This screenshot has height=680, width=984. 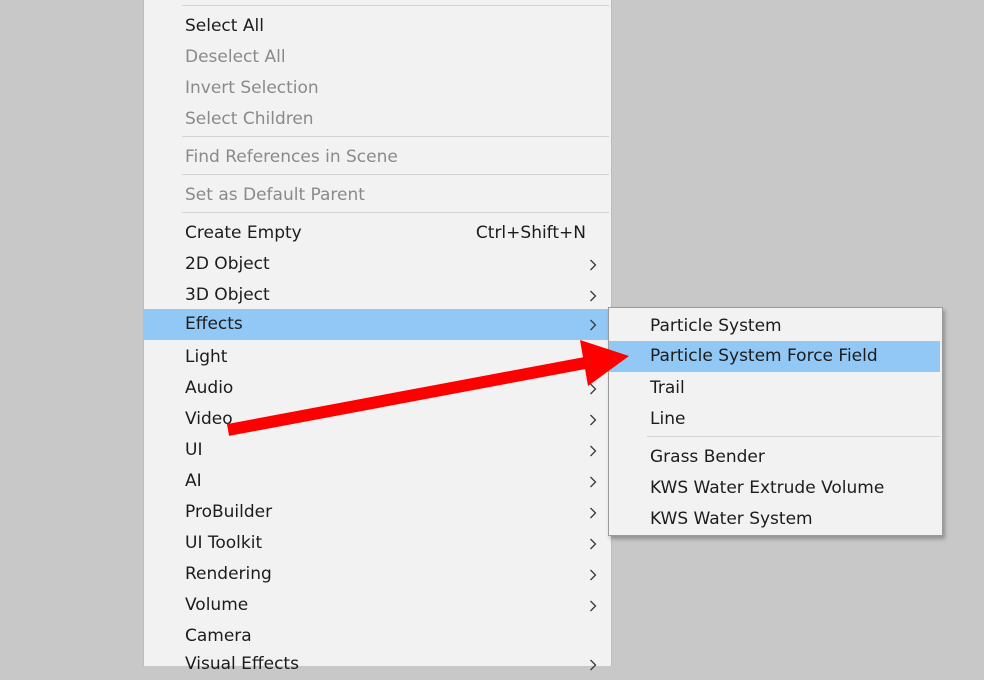 What do you see at coordinates (243, 233) in the screenshot?
I see `menu-item-label: Create Empty` at bounding box center [243, 233].